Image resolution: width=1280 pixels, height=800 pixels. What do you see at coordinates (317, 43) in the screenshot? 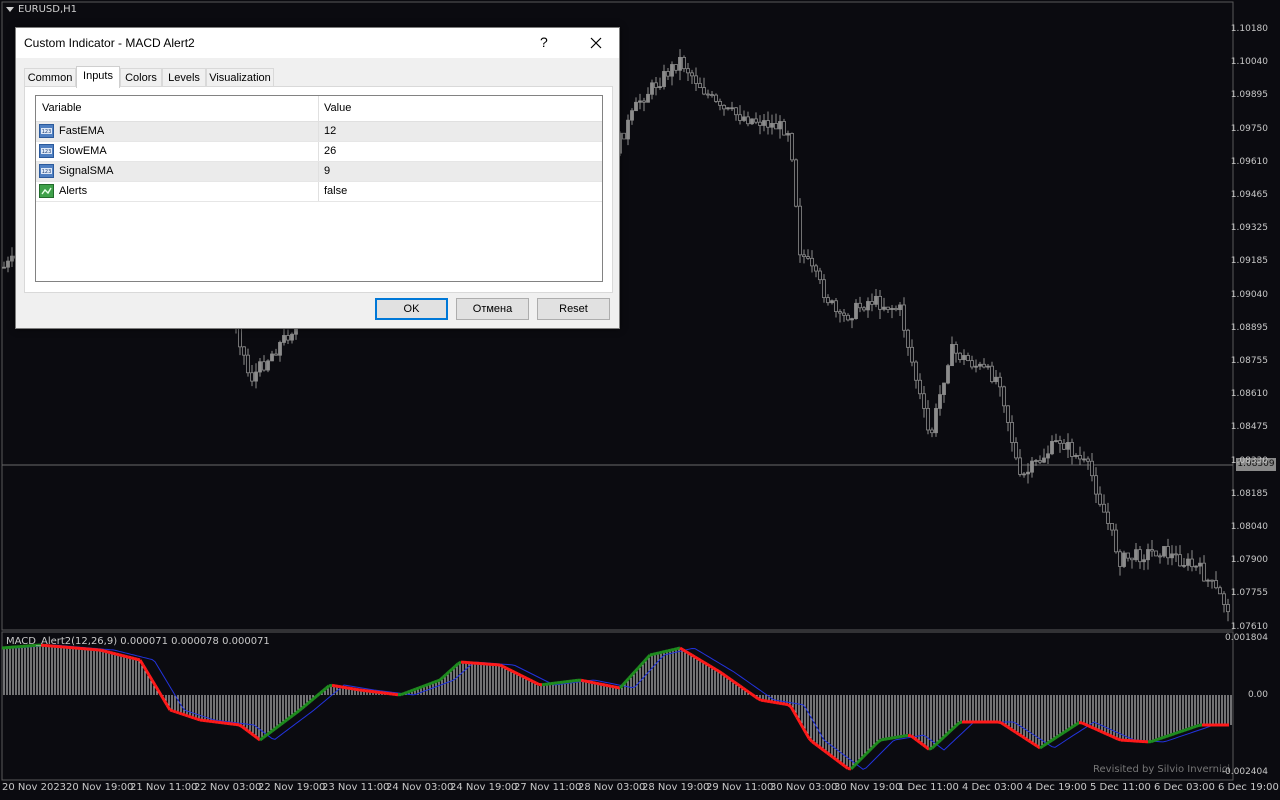
I see `dialog-titlebar: Custom Indicator - MACD Alert2 ?` at bounding box center [317, 43].